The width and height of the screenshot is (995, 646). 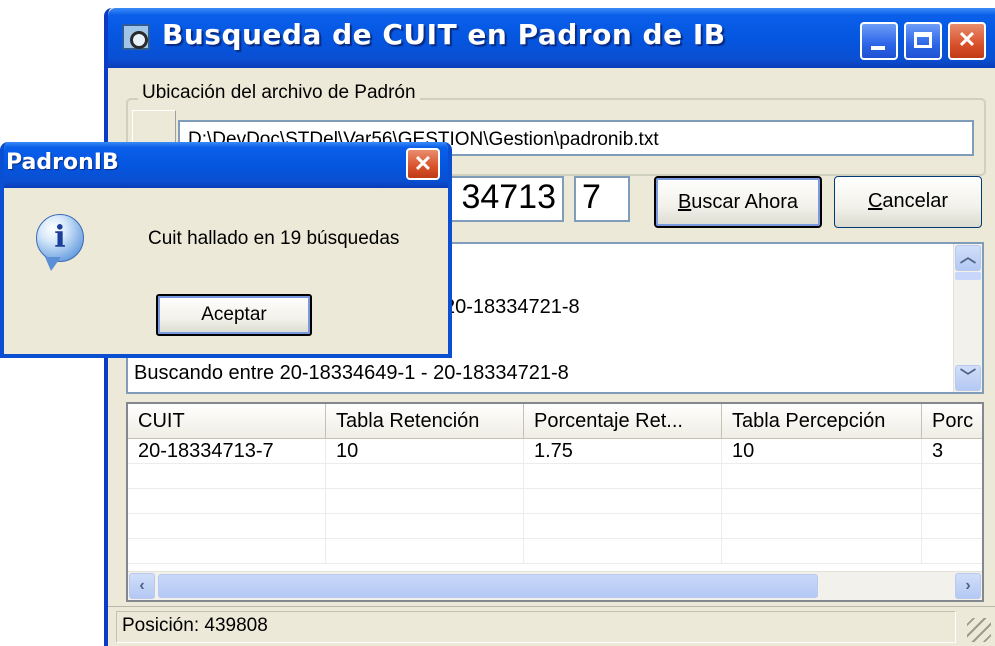 I want to click on dialog-title-bar: PadronIB ✕, so click(x=226, y=165).